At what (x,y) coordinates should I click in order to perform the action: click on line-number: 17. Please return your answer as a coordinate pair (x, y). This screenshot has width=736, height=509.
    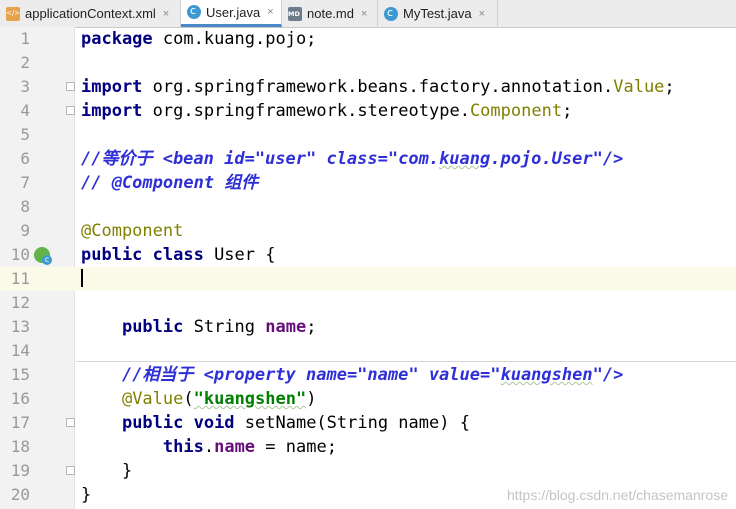
    Looking at the image, I should click on (20, 422).